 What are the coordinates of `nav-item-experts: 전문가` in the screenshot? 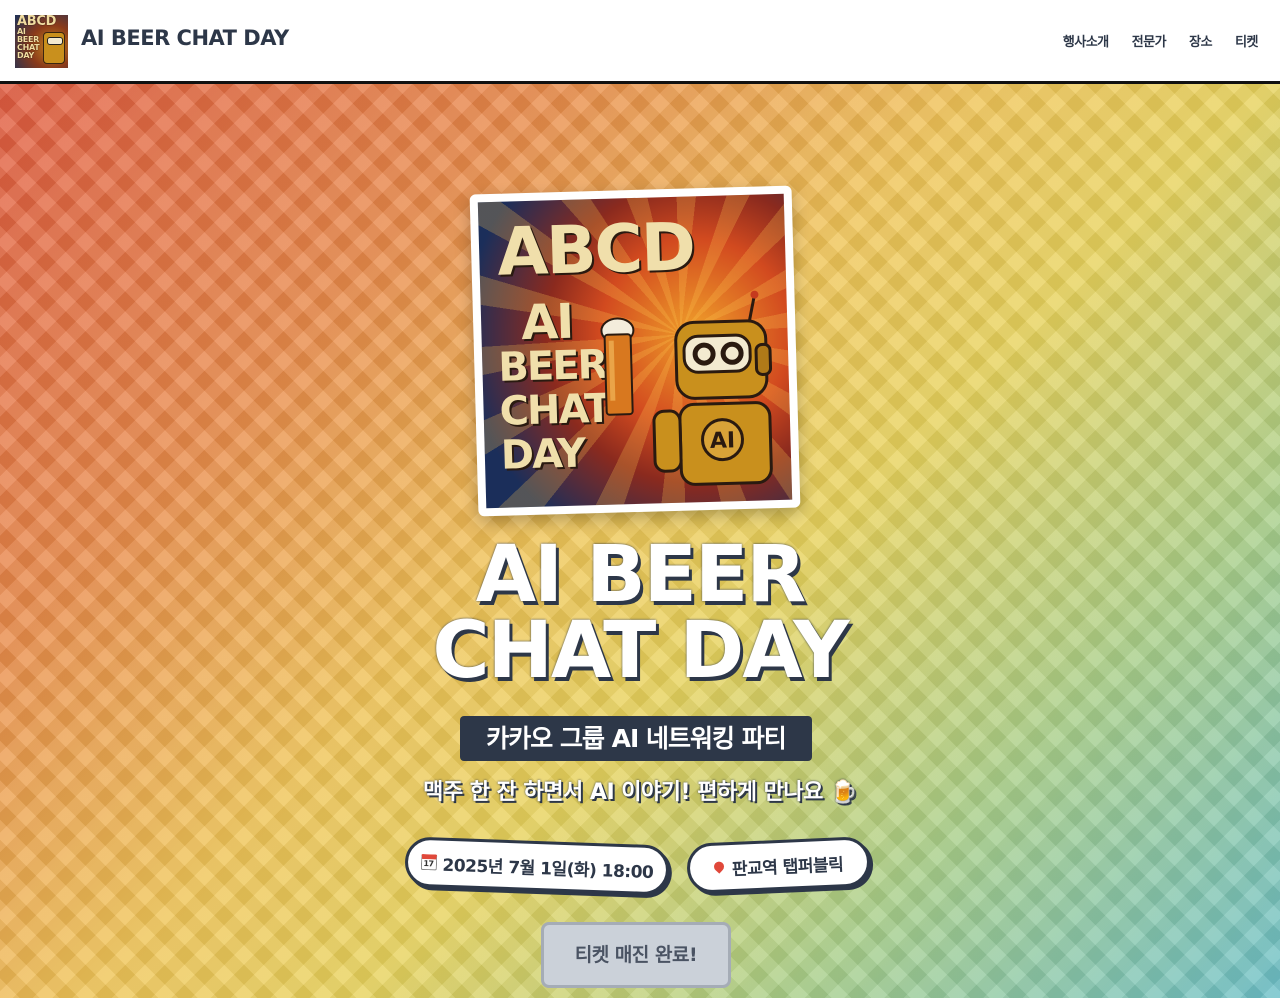 It's located at (1149, 40).